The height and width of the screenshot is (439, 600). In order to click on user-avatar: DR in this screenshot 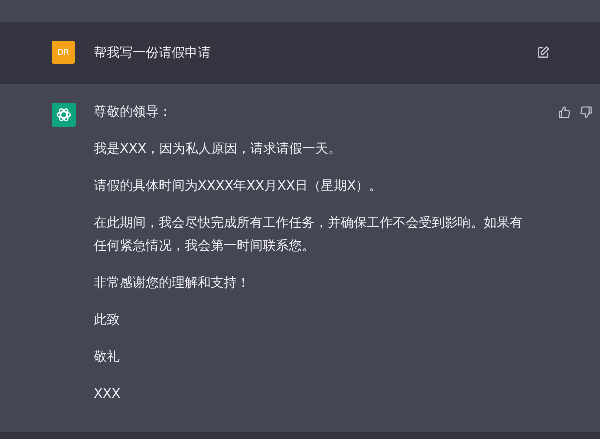, I will do `click(63, 52)`.